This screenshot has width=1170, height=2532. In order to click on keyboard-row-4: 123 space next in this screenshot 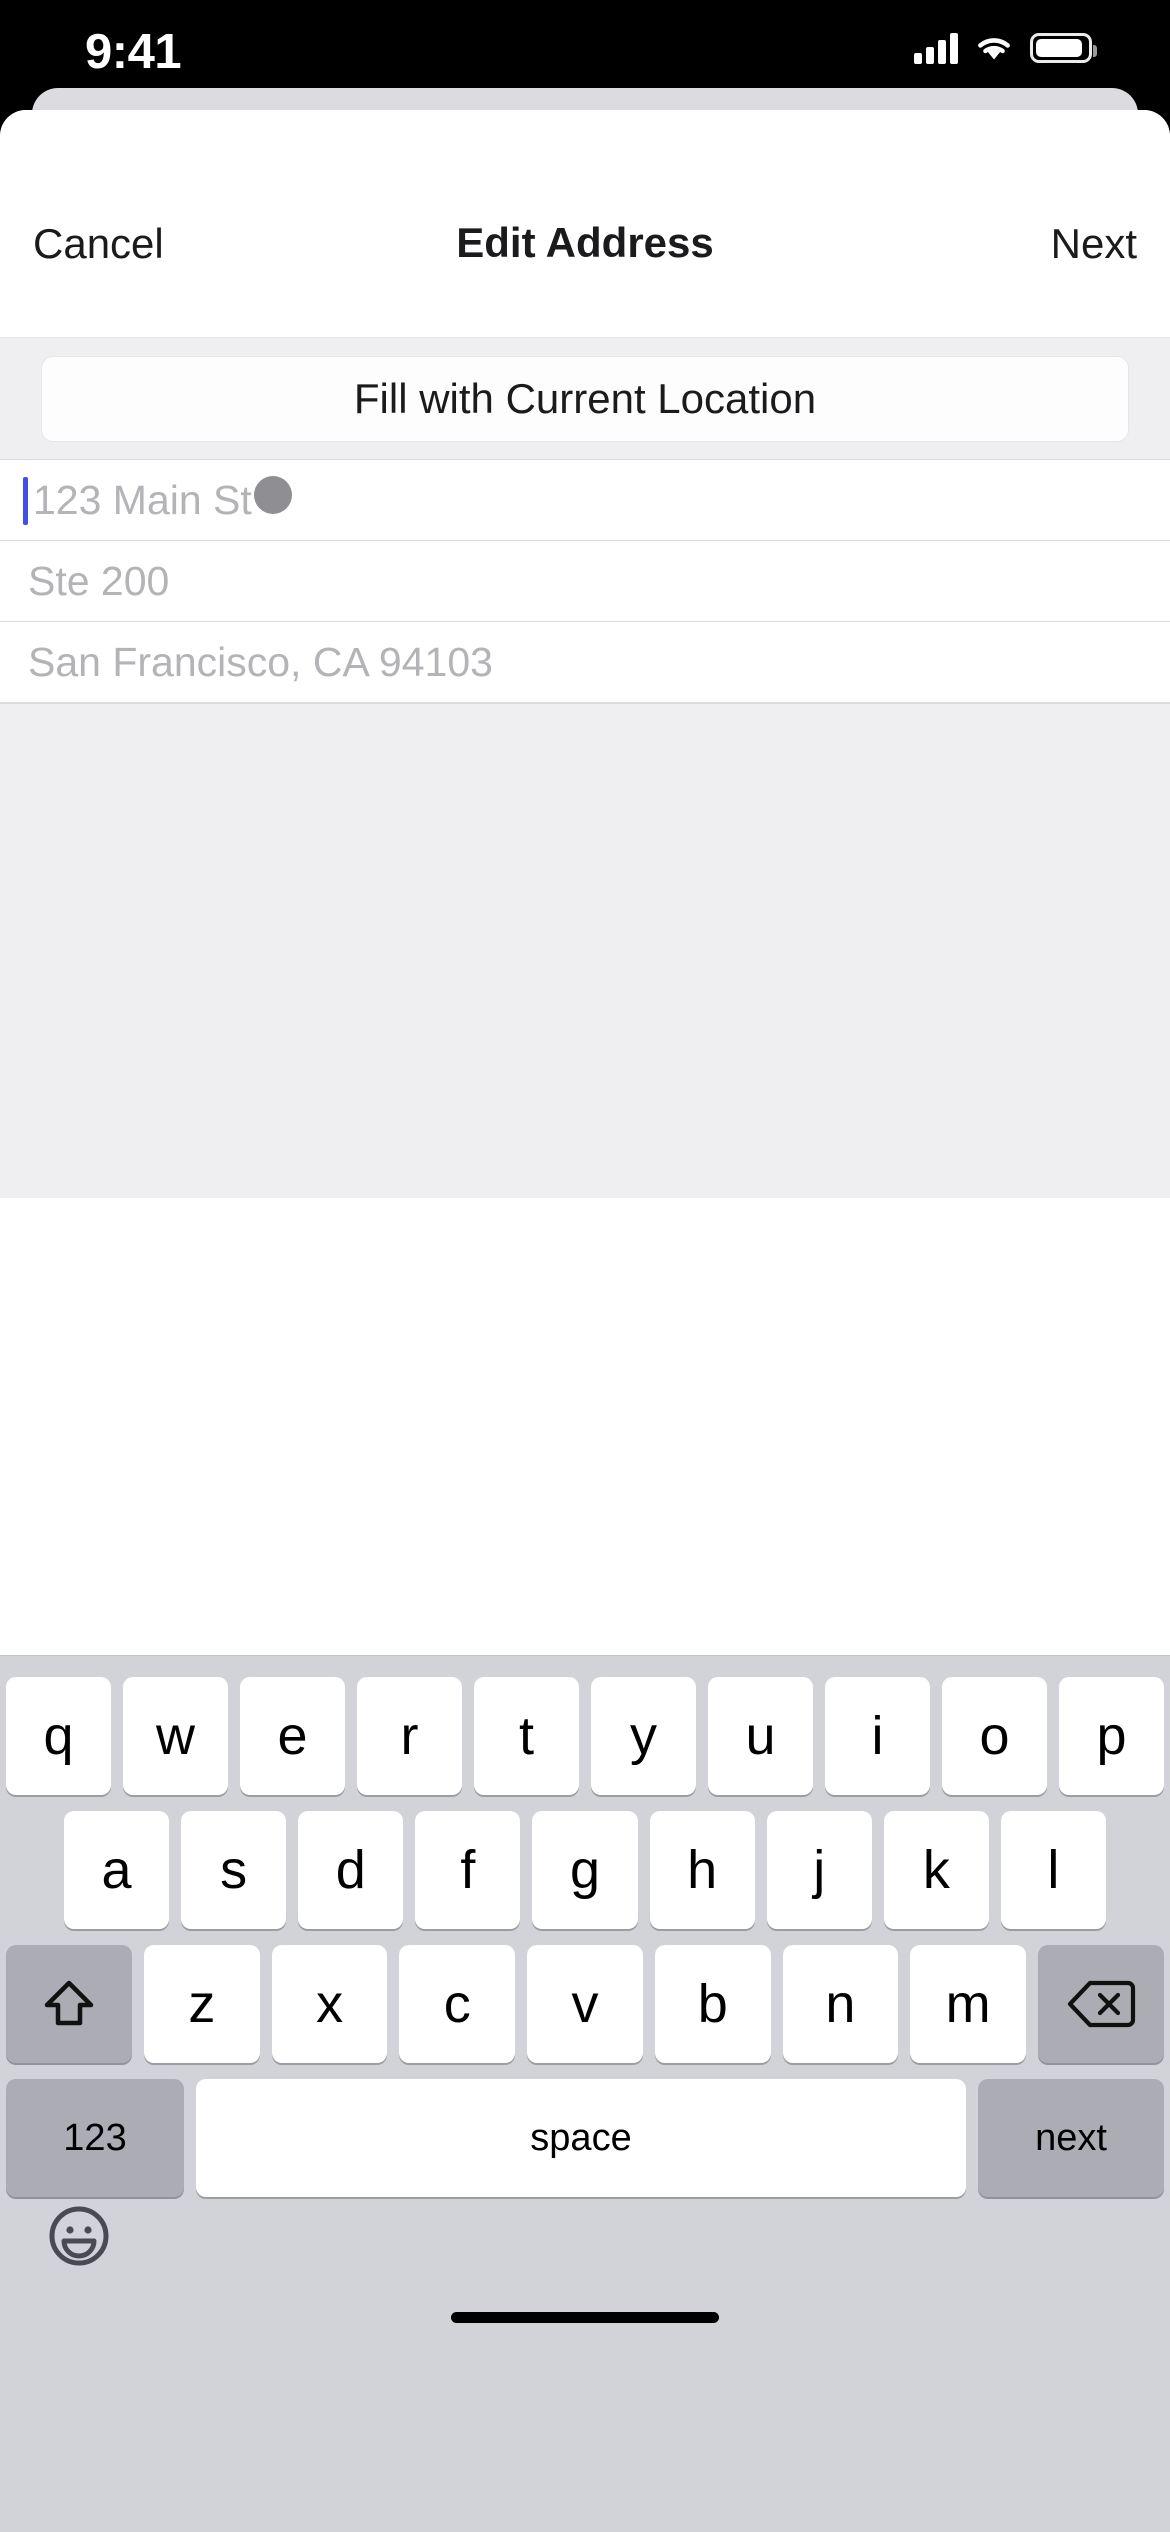, I will do `click(585, 2138)`.